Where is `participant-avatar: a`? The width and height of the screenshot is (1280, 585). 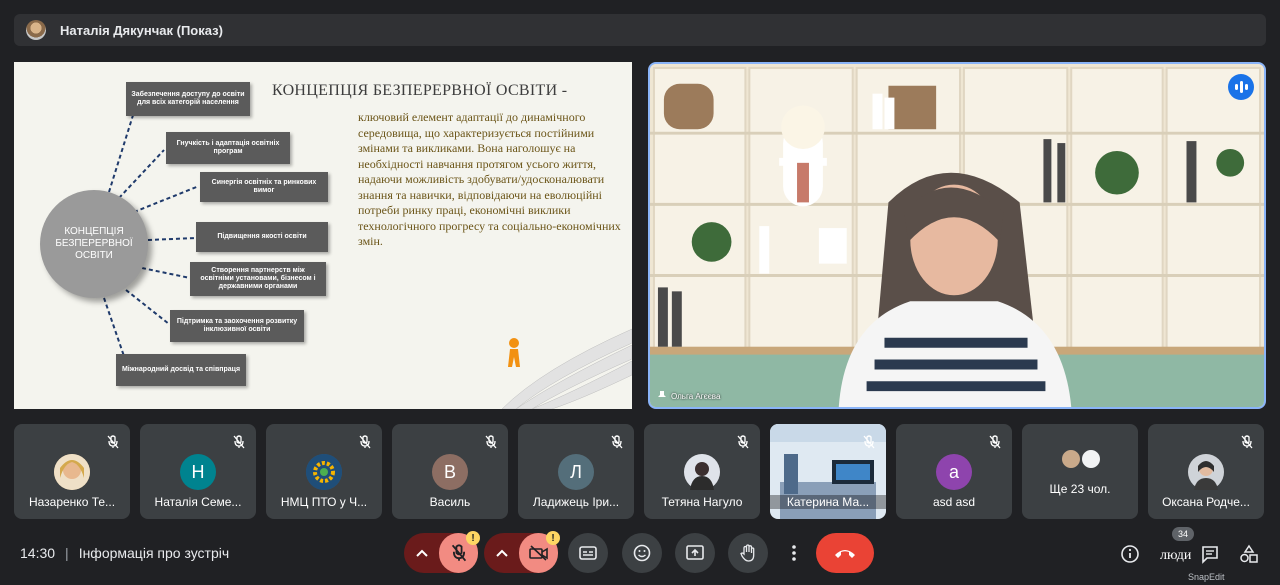 participant-avatar: a is located at coordinates (954, 472).